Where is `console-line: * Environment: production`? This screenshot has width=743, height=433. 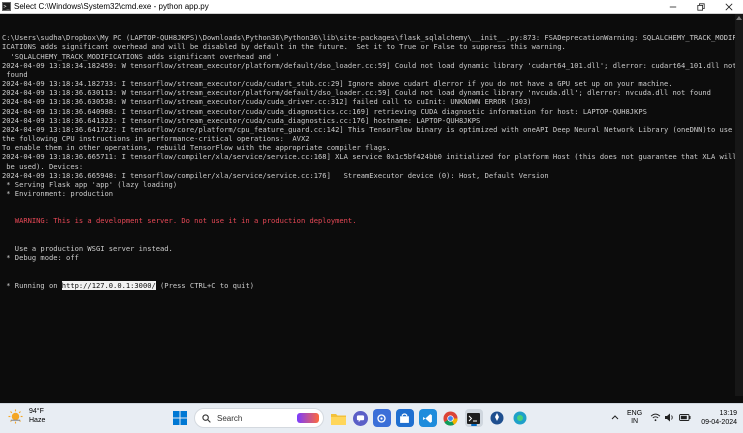
console-line: * Environment: production is located at coordinates (58, 193).